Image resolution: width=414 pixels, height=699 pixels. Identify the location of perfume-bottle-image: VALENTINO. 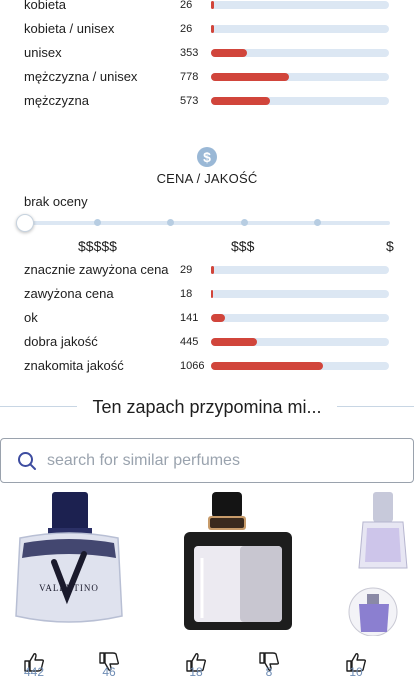
(69, 557).